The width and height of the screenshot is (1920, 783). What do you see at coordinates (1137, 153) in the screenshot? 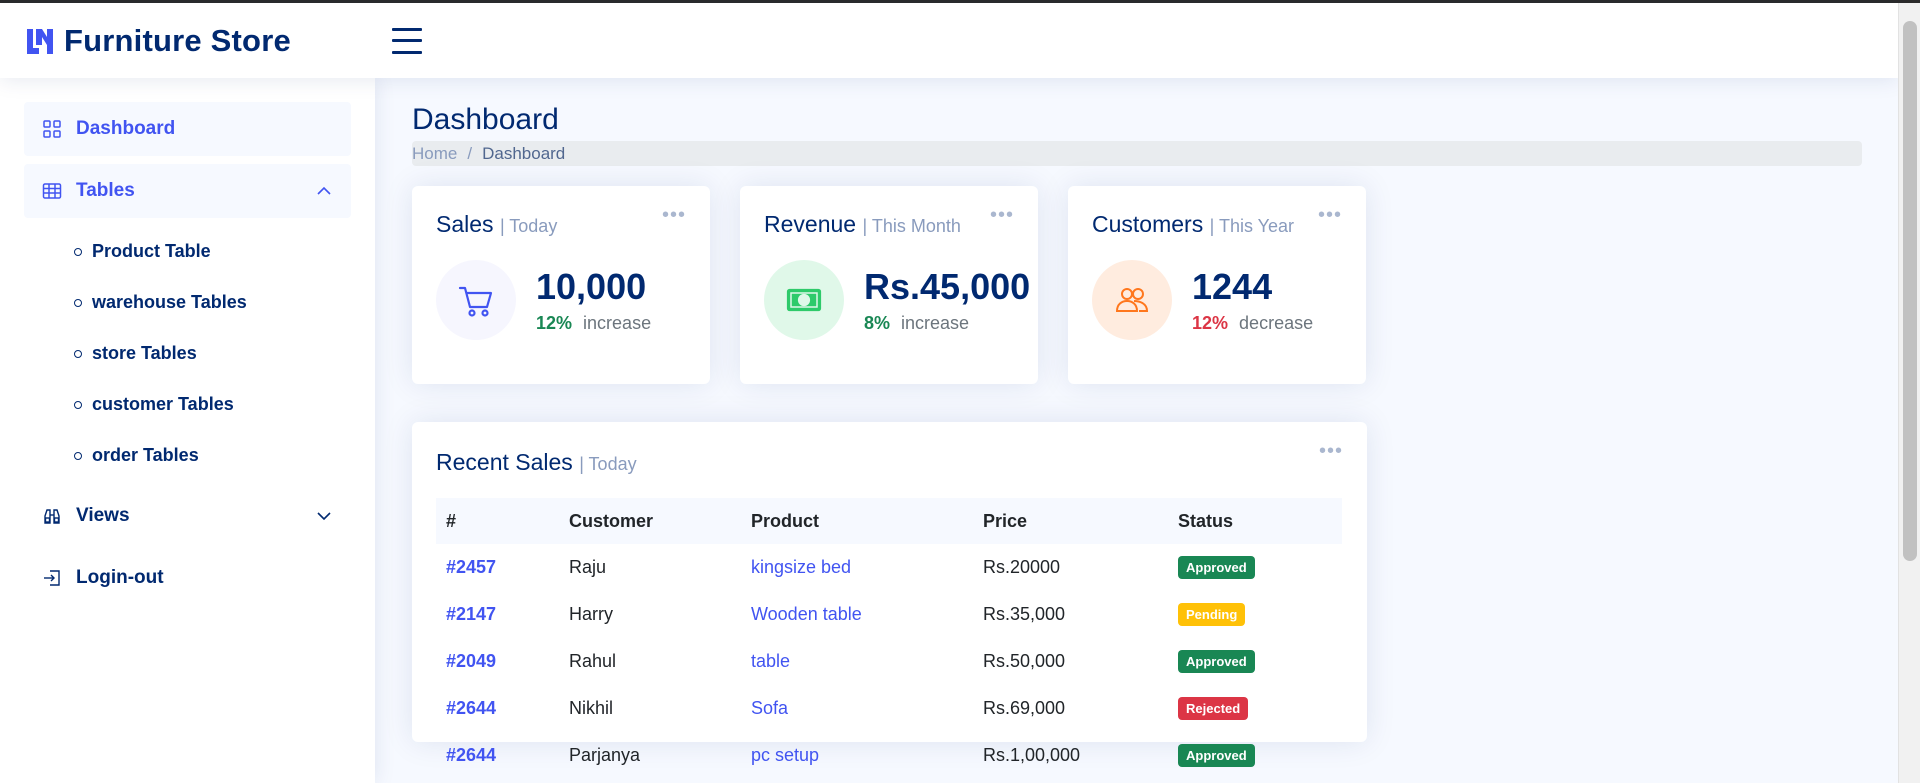
I see `breadcrumb: Home / Dashboard` at bounding box center [1137, 153].